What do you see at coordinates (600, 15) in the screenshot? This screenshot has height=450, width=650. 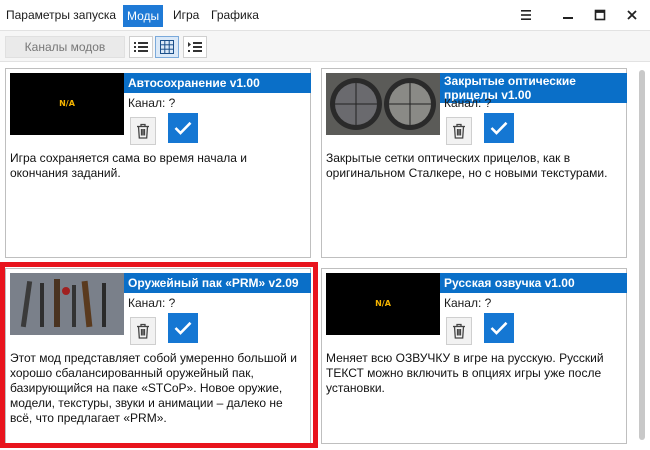 I see `maximize-icon` at bounding box center [600, 15].